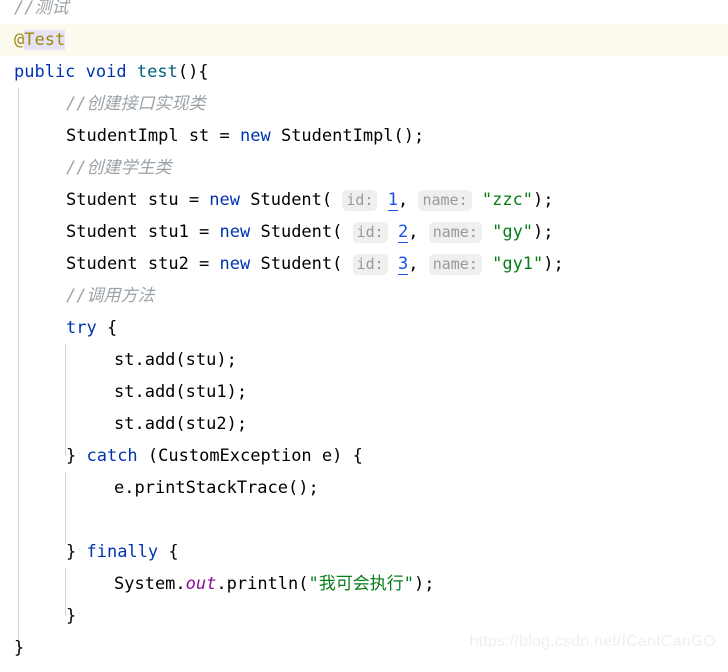 This screenshot has height=672, width=728. Describe the element at coordinates (392, 200) in the screenshot. I see `number-literal: 1` at that location.